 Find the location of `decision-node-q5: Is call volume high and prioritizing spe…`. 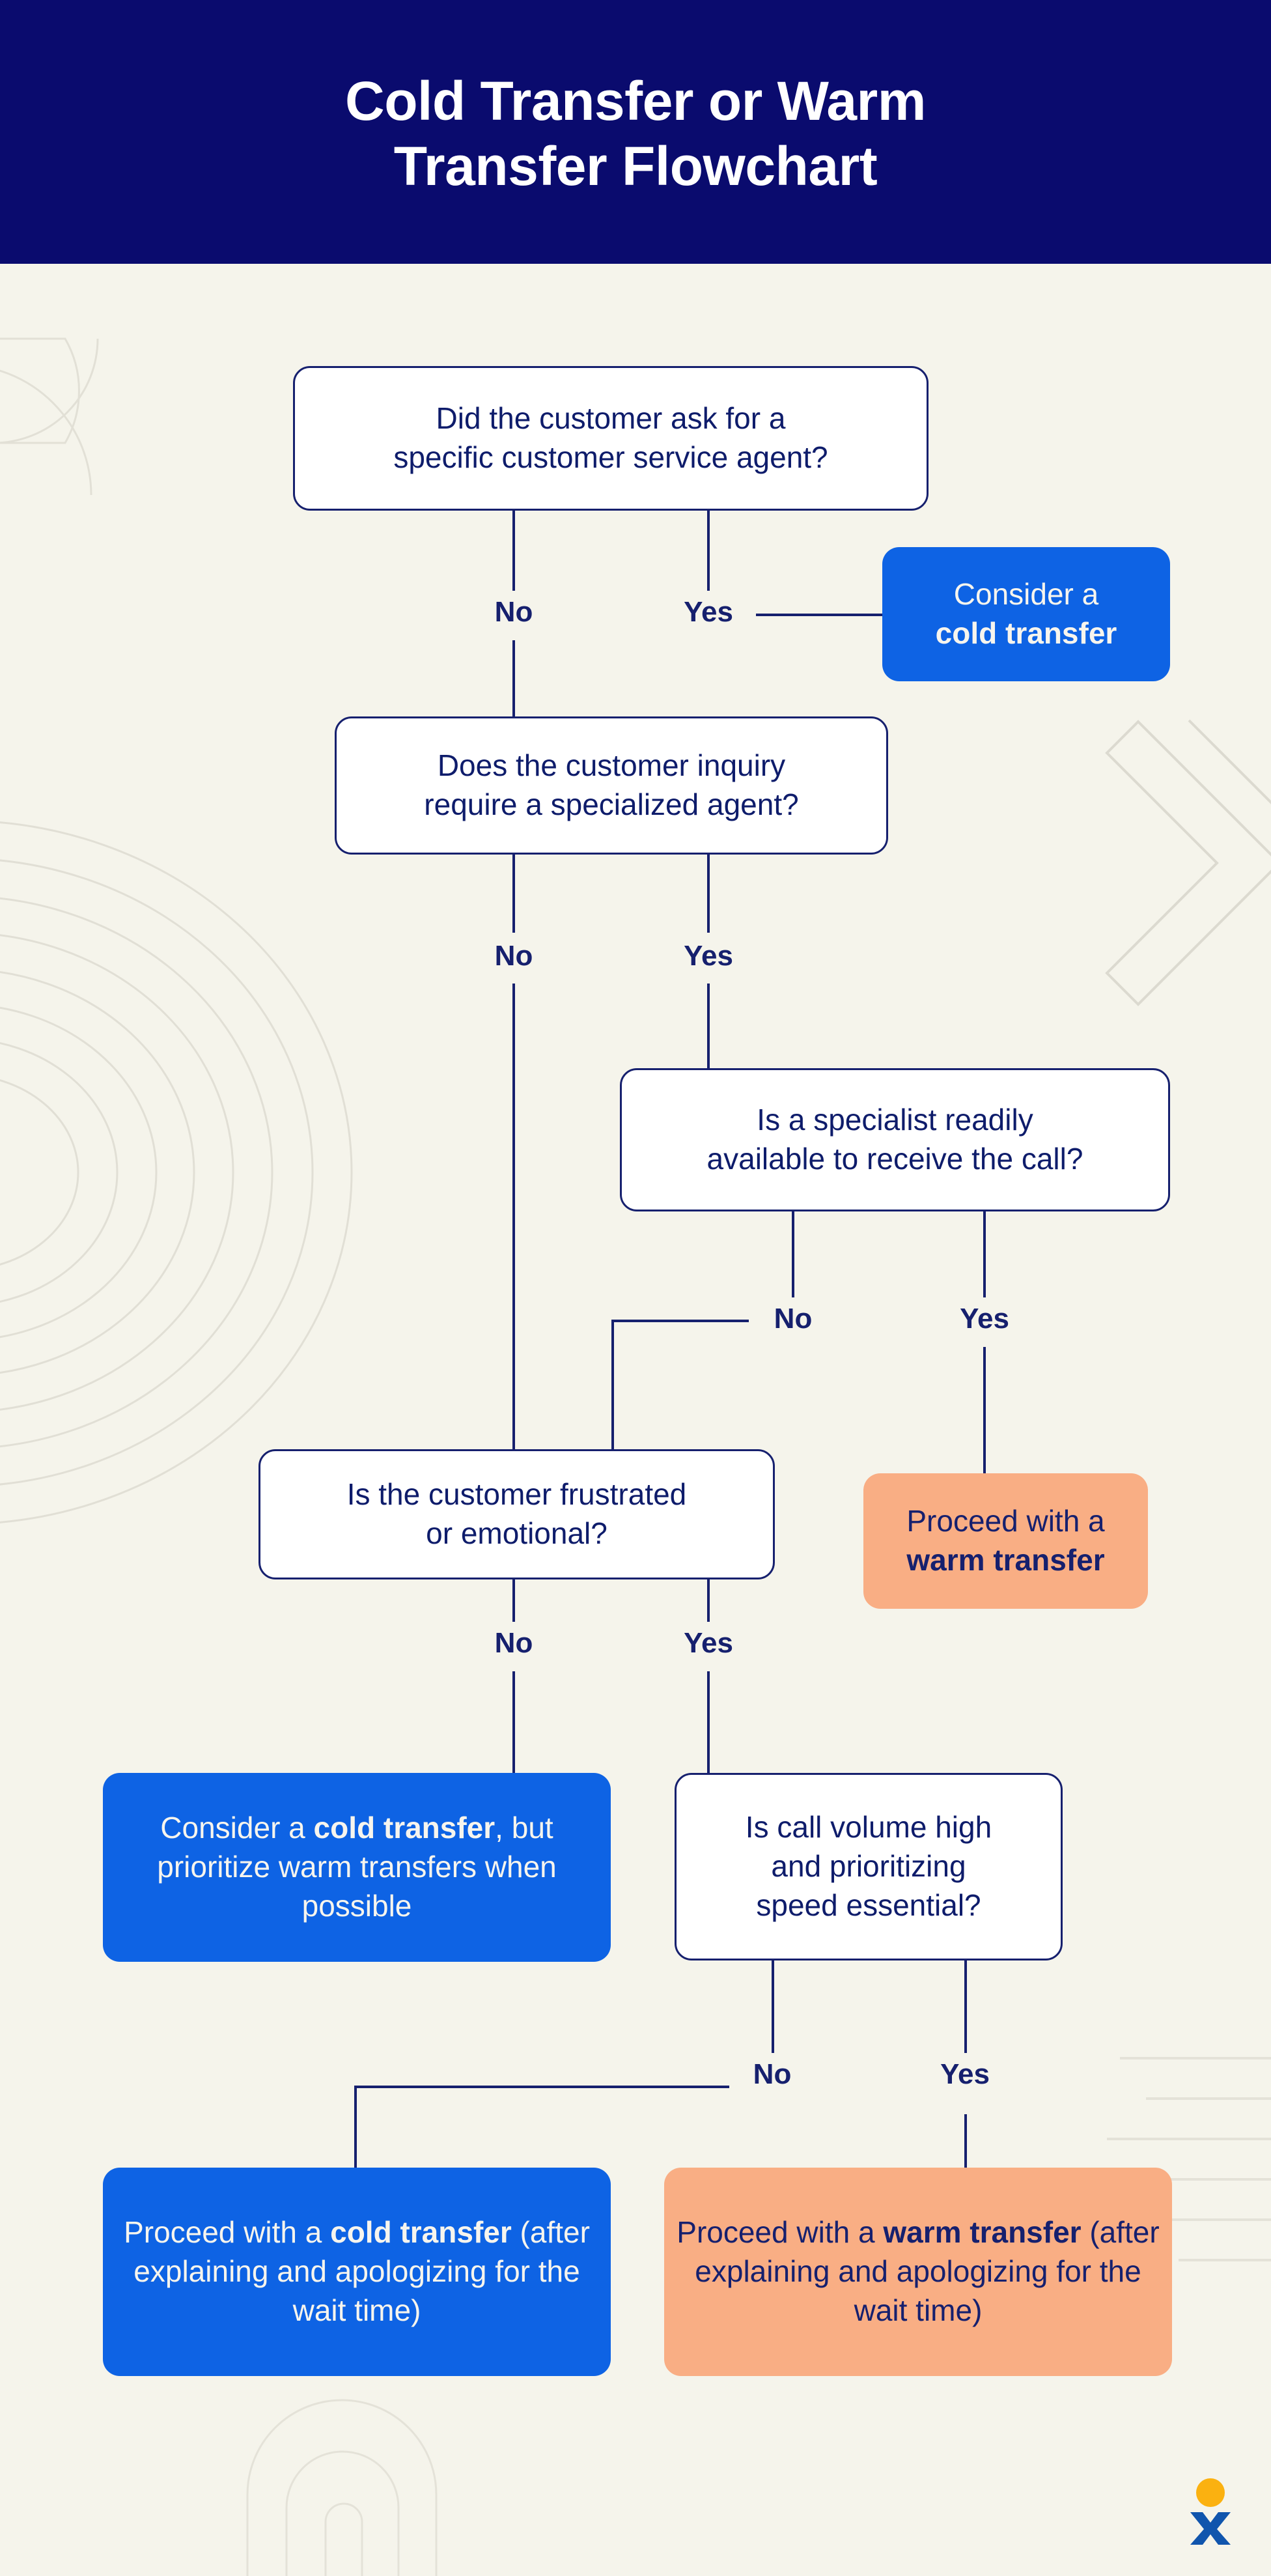

decision-node-q5: Is call volume high and prioritizing spe… is located at coordinates (869, 1866).